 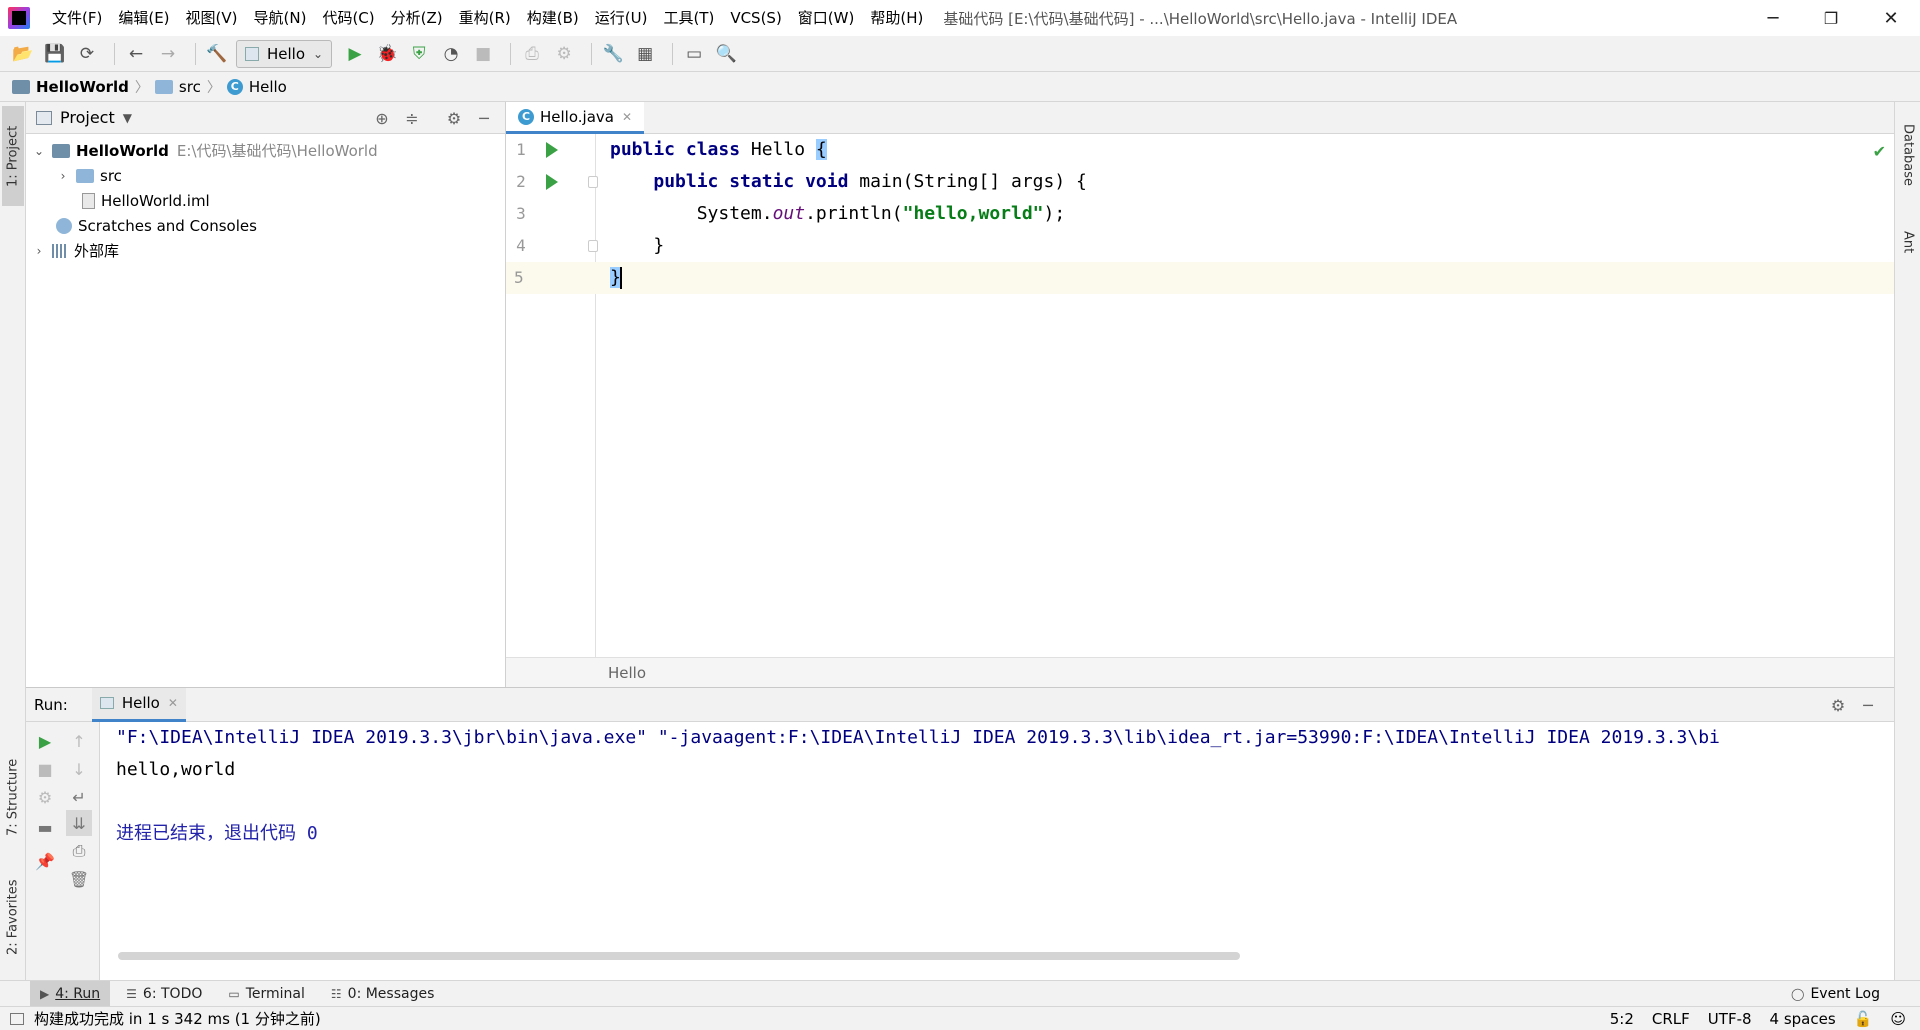 What do you see at coordinates (688, 18) in the screenshot?
I see `menu-item-9: 工具(T)` at bounding box center [688, 18].